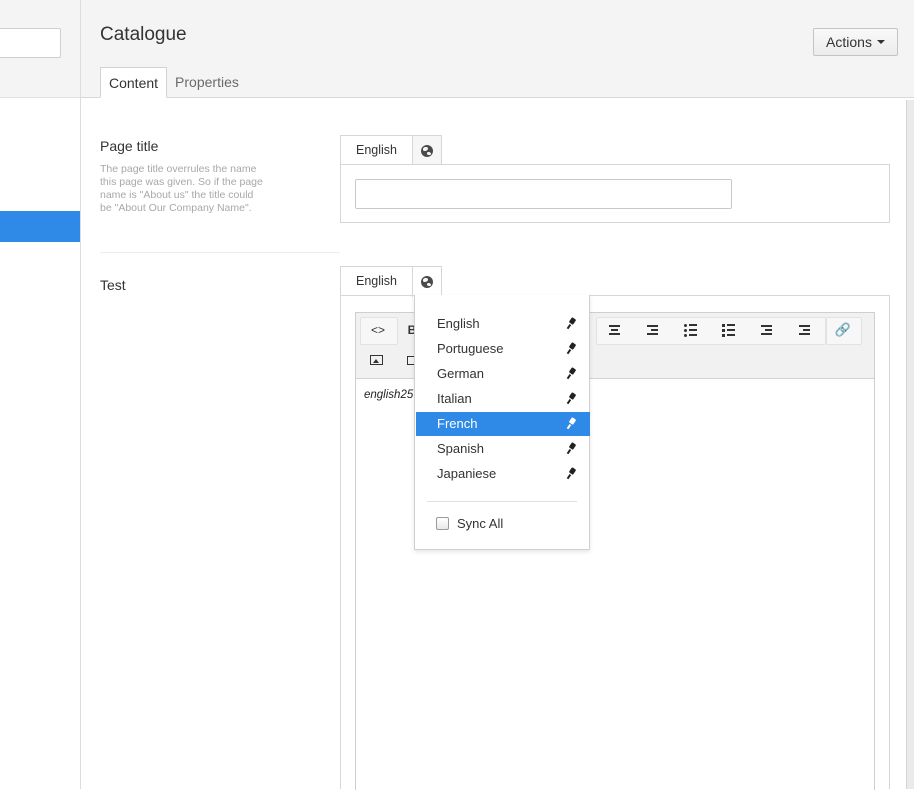  What do you see at coordinates (457, 423) in the screenshot?
I see `language-option-label: French` at bounding box center [457, 423].